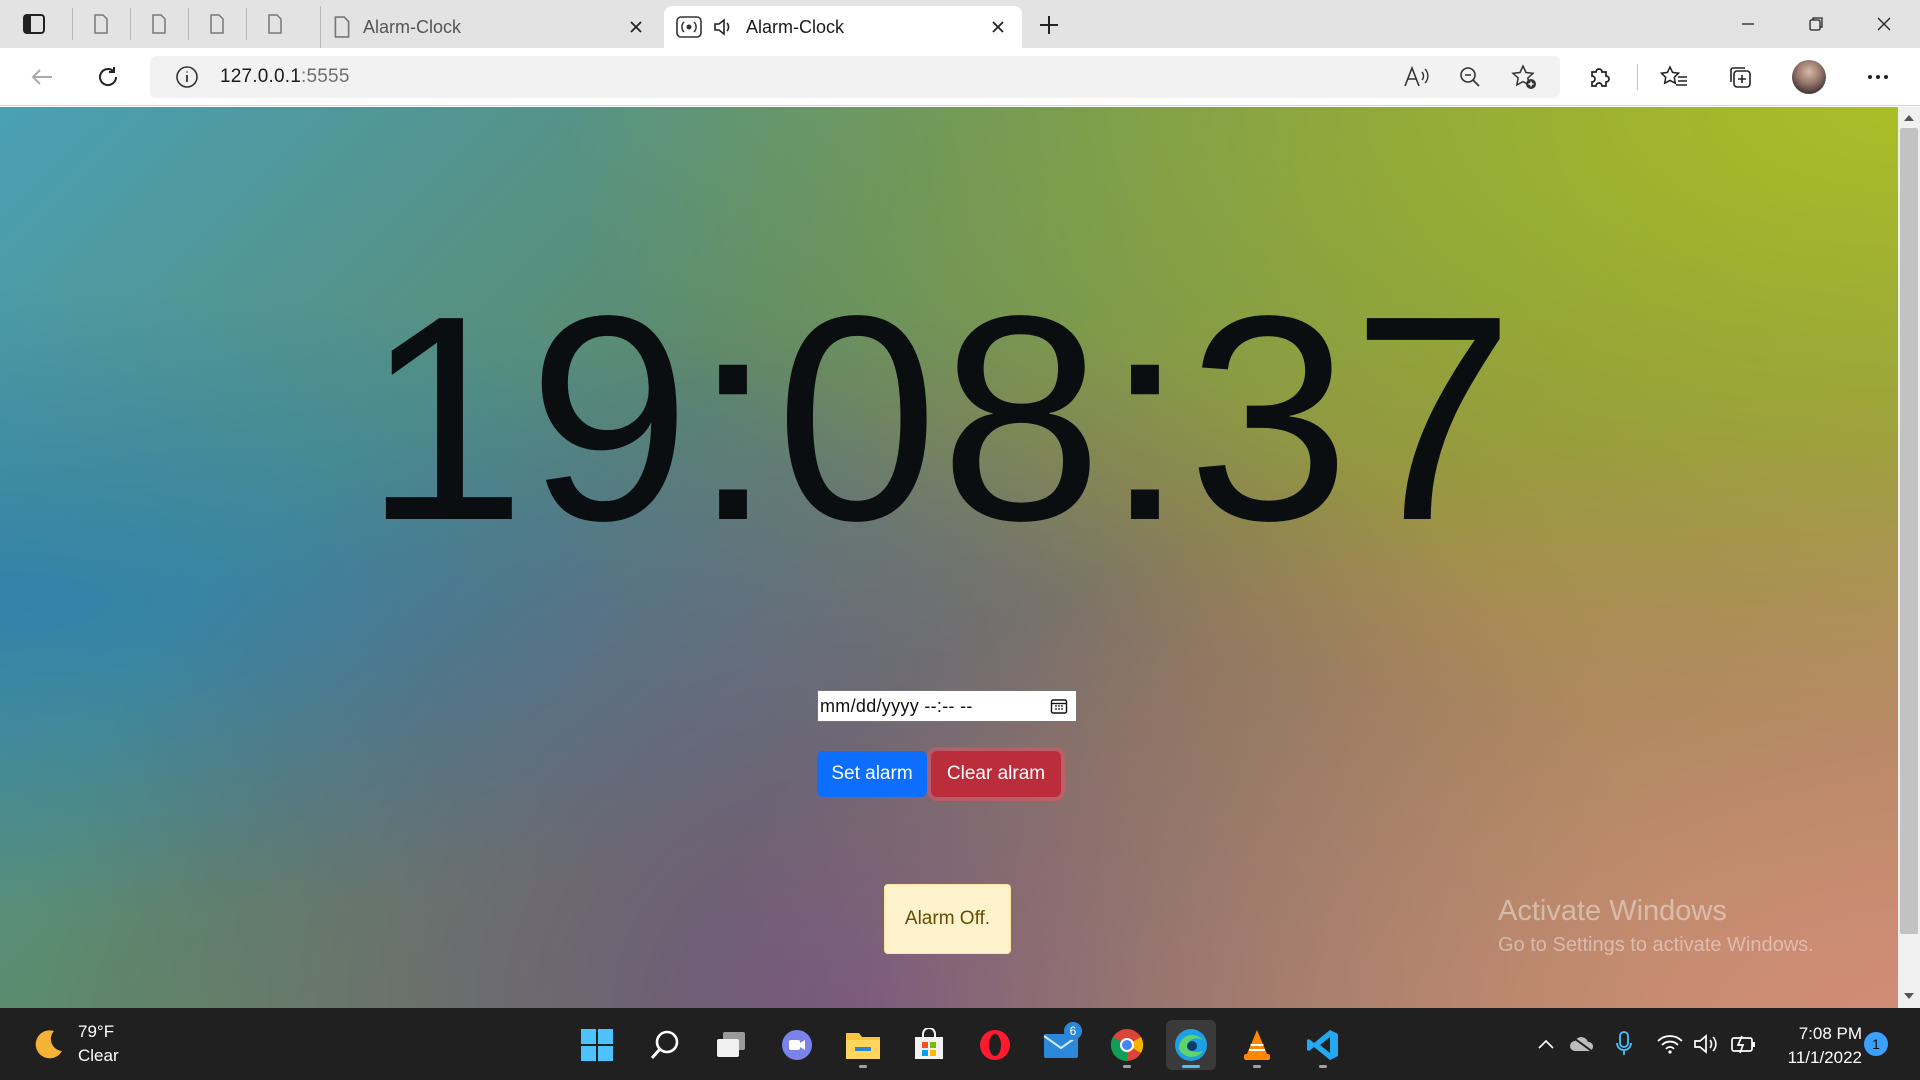  Describe the element at coordinates (48, 1044) in the screenshot. I see `moon-icon` at that location.